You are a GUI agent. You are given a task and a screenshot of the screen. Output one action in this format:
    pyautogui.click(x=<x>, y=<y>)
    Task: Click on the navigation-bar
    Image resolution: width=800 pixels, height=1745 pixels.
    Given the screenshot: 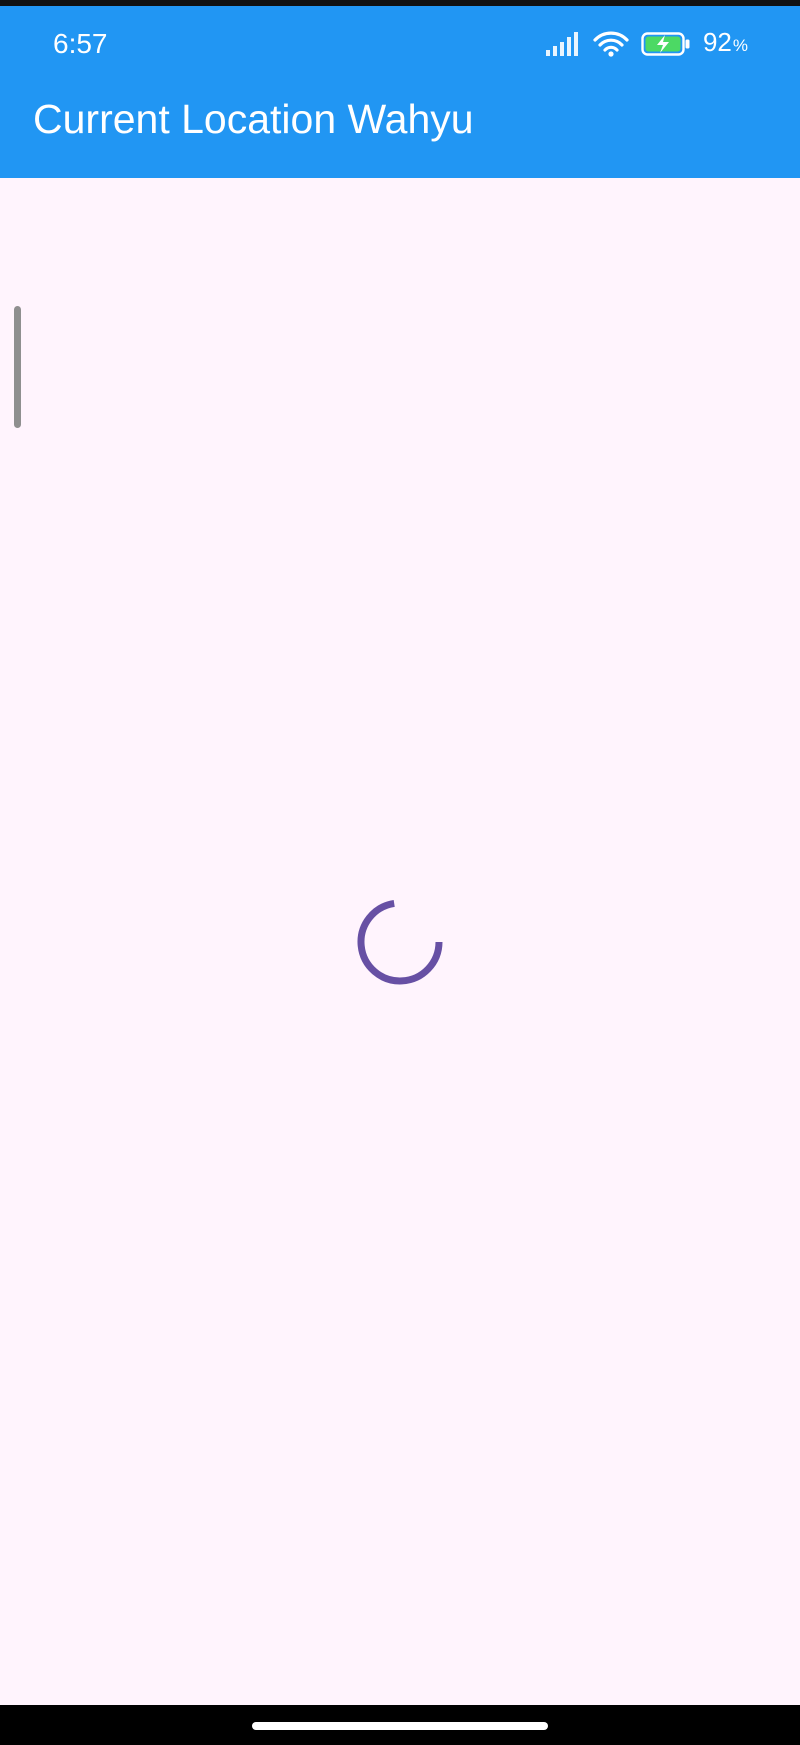 What is the action you would take?
    pyautogui.click(x=400, y=1725)
    